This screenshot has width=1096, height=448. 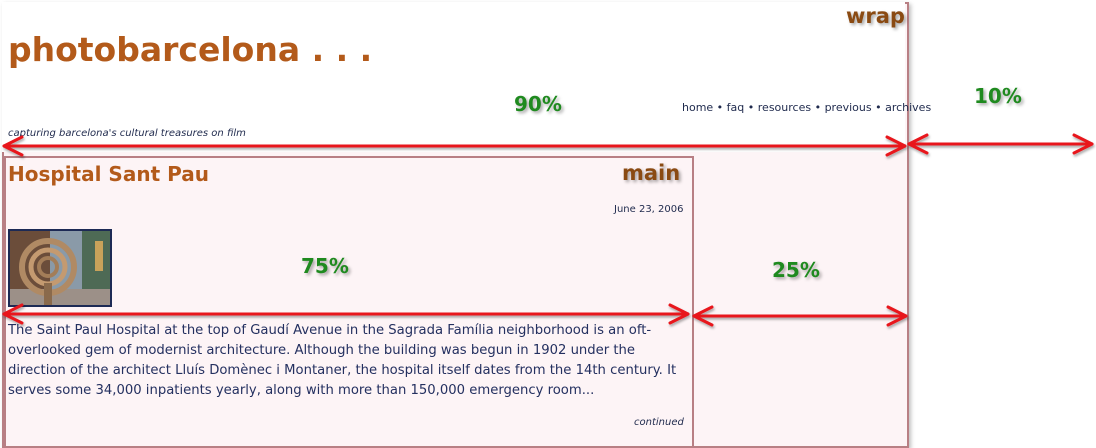 What do you see at coordinates (454, 146) in the screenshot?
I see `wrap-width-arrow` at bounding box center [454, 146].